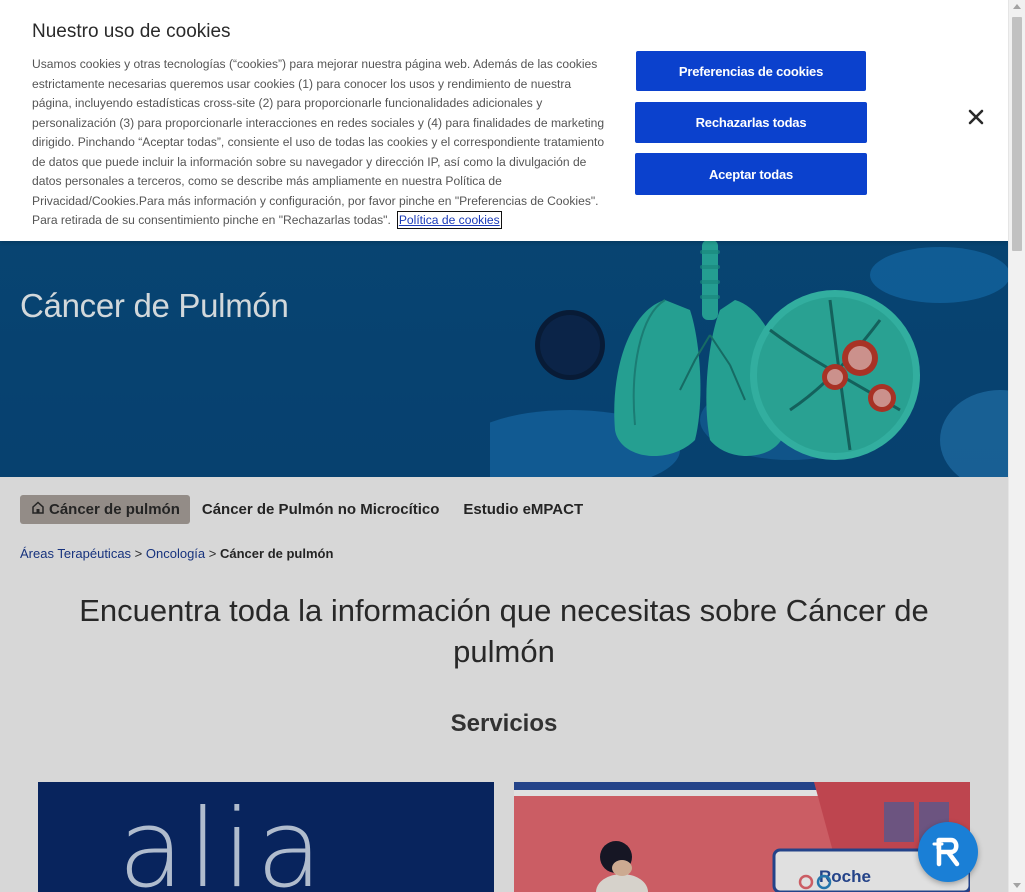  What do you see at coordinates (504, 723) in the screenshot?
I see `services-heading: Servicios` at bounding box center [504, 723].